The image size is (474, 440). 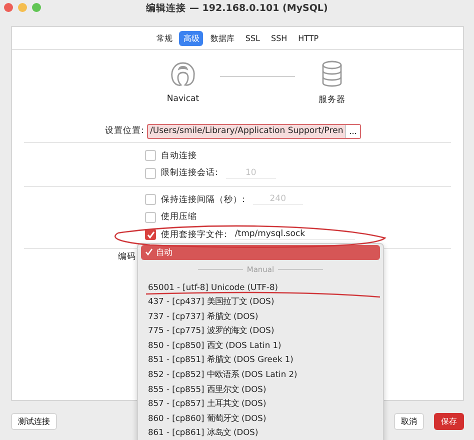 I want to click on tab: HTTP, so click(x=308, y=38).